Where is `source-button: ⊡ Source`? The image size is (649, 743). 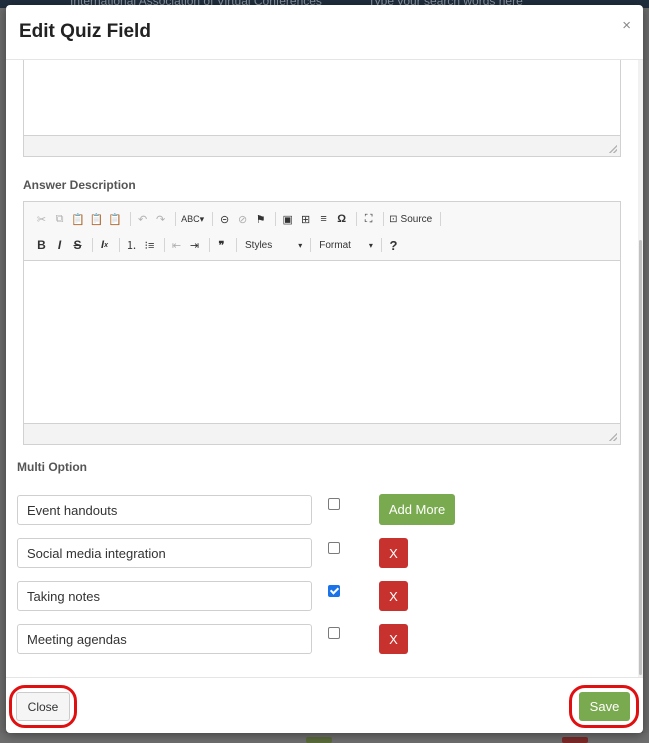
source-button: ⊡ Source is located at coordinates (410, 219).